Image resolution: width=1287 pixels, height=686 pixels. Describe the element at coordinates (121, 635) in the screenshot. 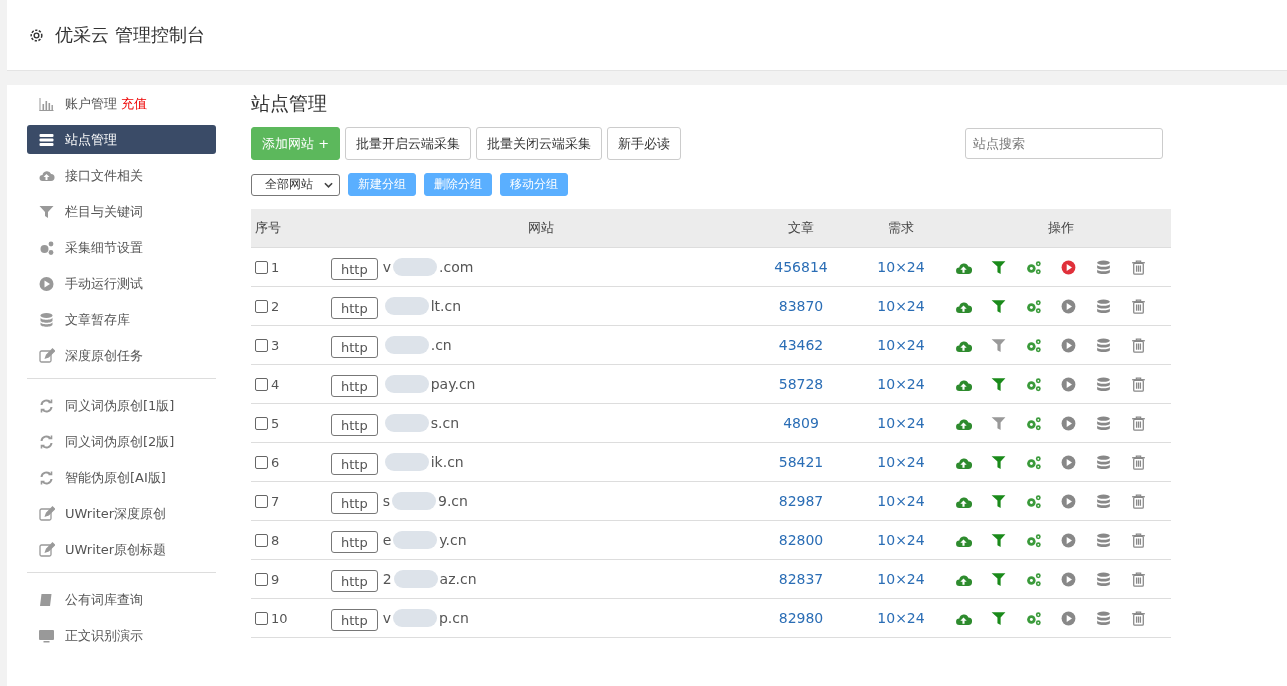

I see `sidebar-item: 正文识别演示` at that location.